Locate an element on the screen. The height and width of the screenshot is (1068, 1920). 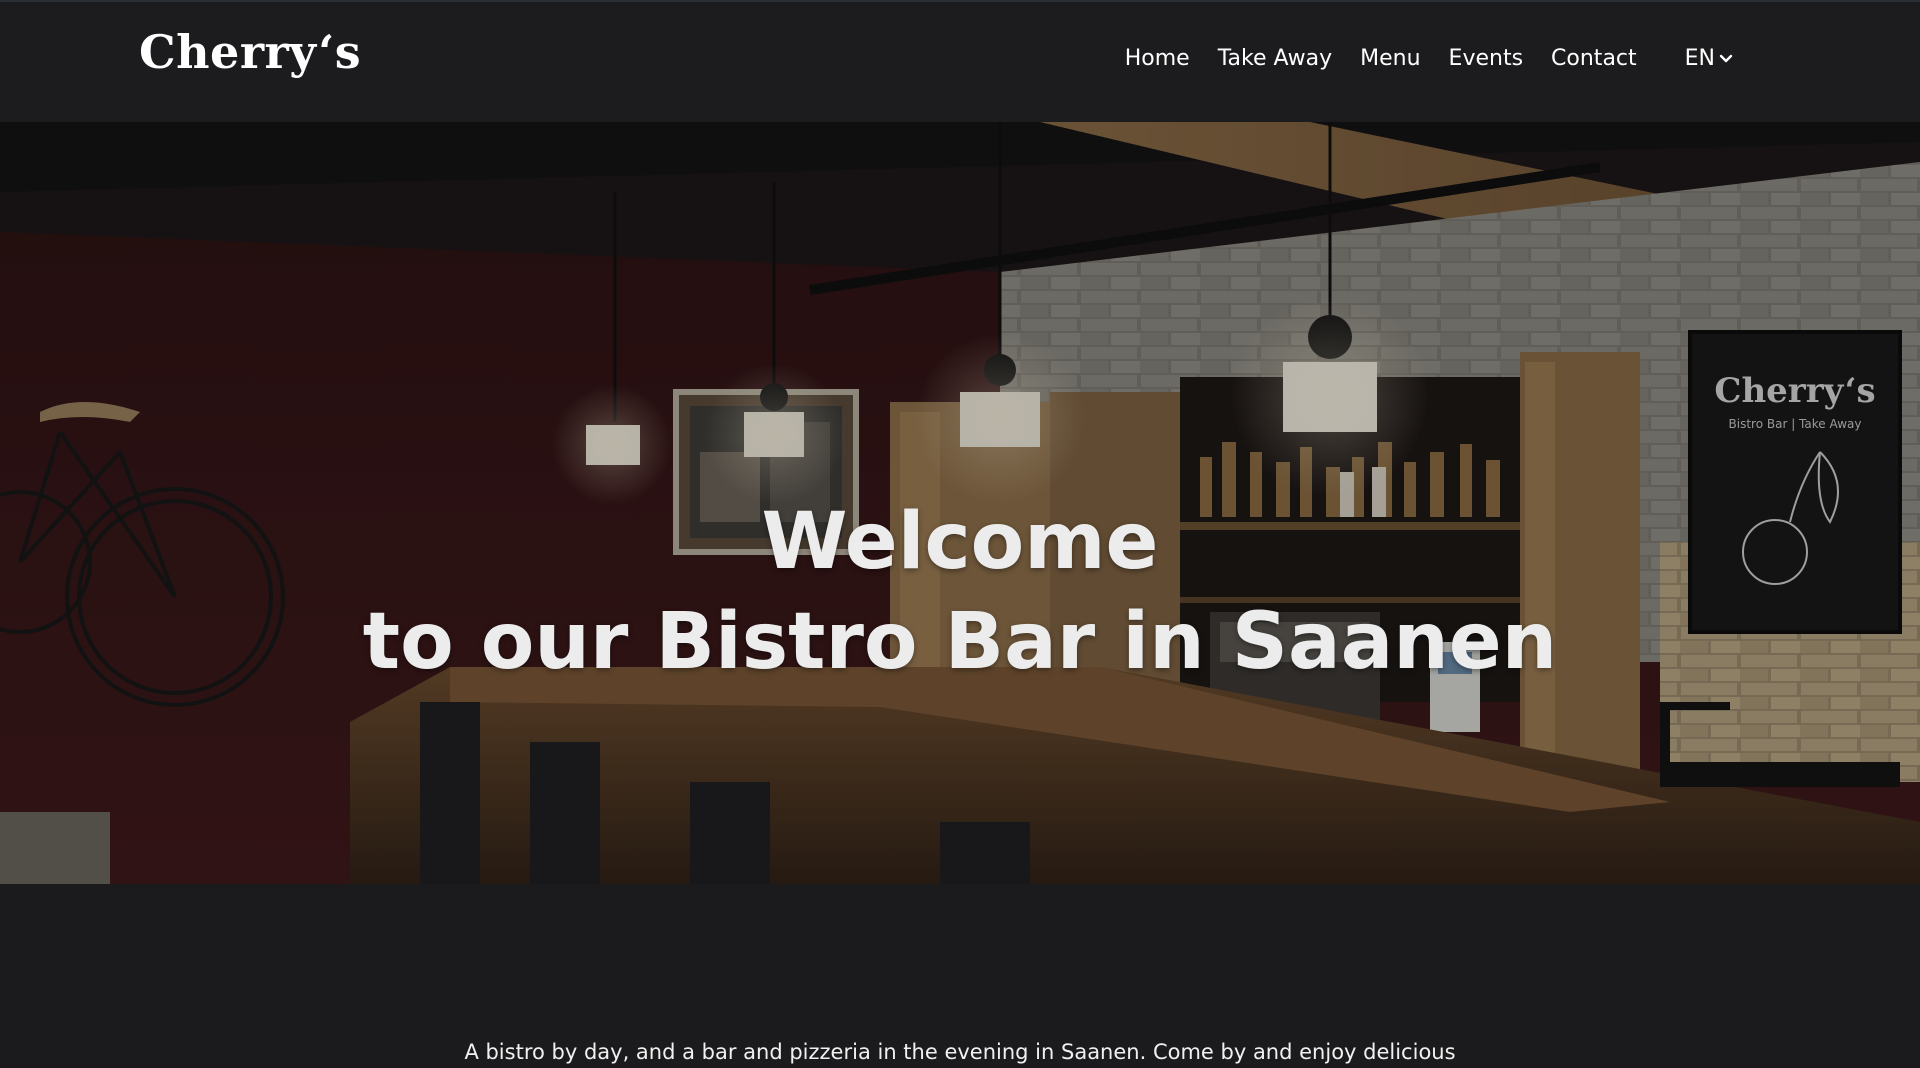
main-nav: Home Take Away Menu Events Contact EN is located at coordinates (1415, 58).